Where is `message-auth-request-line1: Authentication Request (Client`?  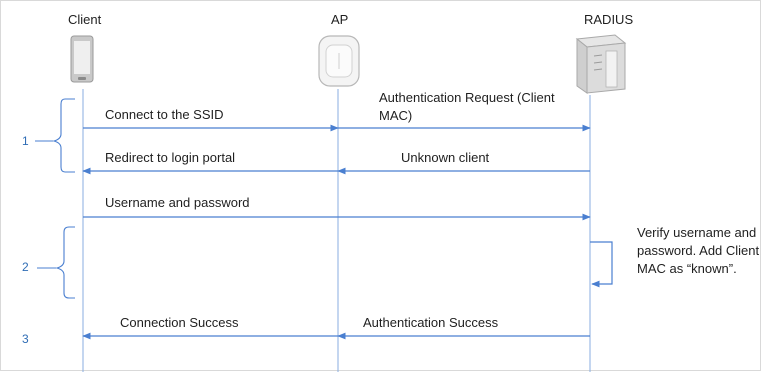
message-auth-request-line1: Authentication Request (Client is located at coordinates (467, 97).